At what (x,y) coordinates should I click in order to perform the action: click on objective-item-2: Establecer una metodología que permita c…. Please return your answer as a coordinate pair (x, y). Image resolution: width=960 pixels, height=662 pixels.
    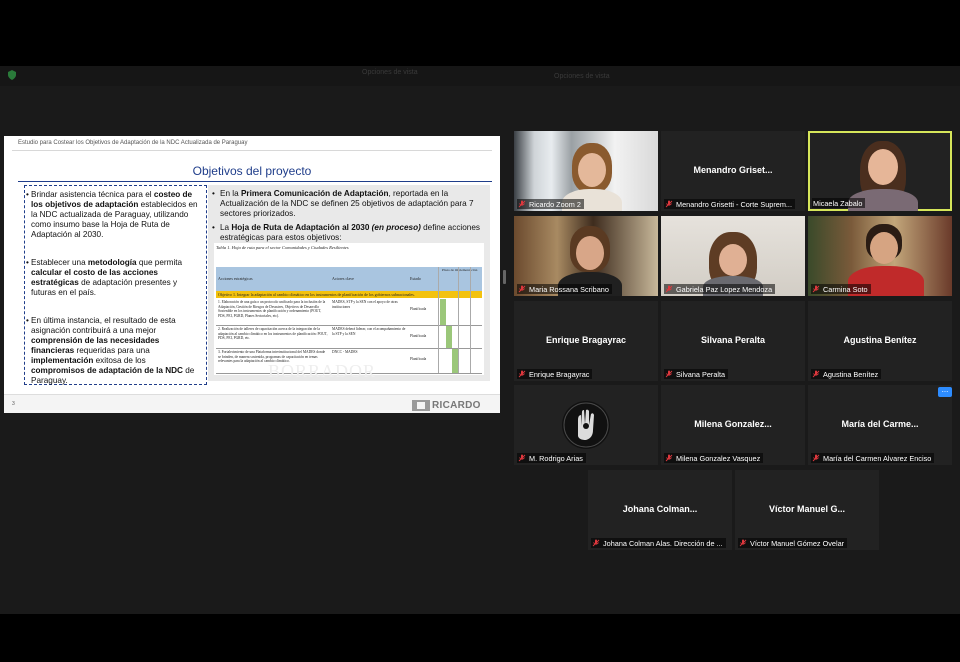
    Looking at the image, I should click on (113, 278).